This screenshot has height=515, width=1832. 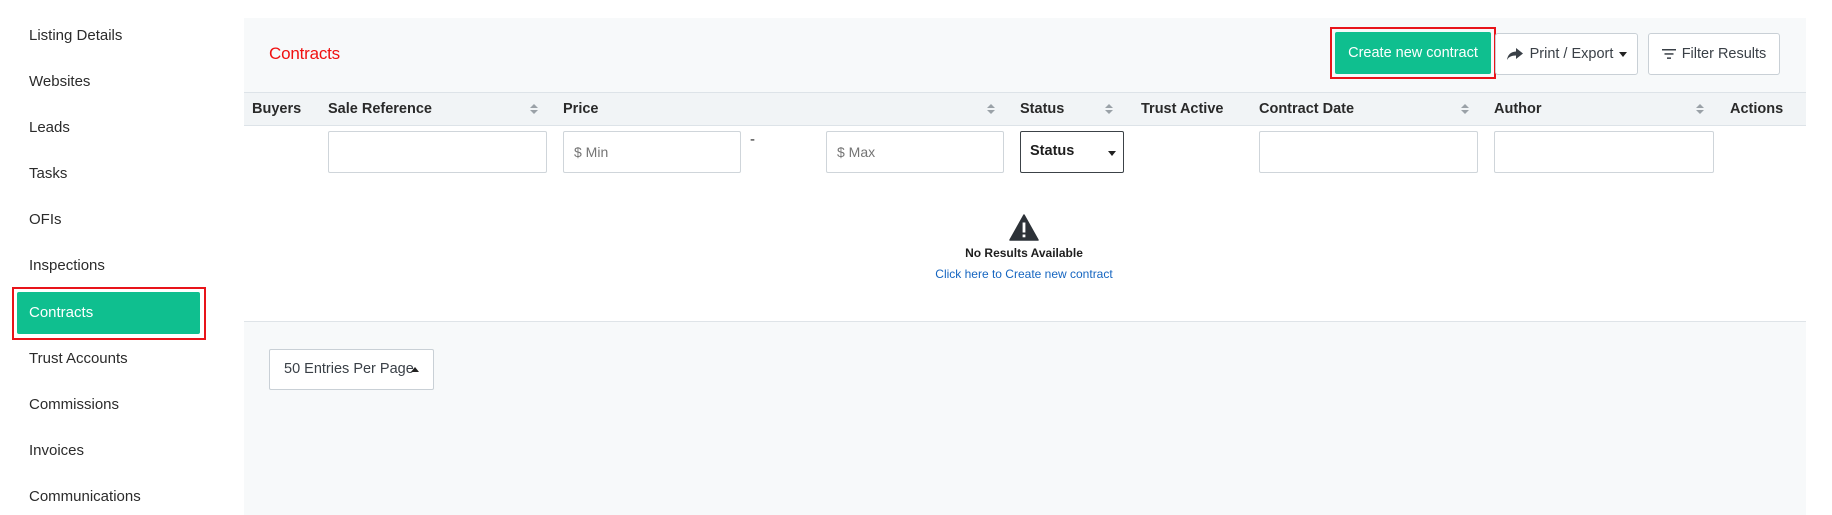 What do you see at coordinates (437, 152) in the screenshot?
I see `sale-reference-filter-input` at bounding box center [437, 152].